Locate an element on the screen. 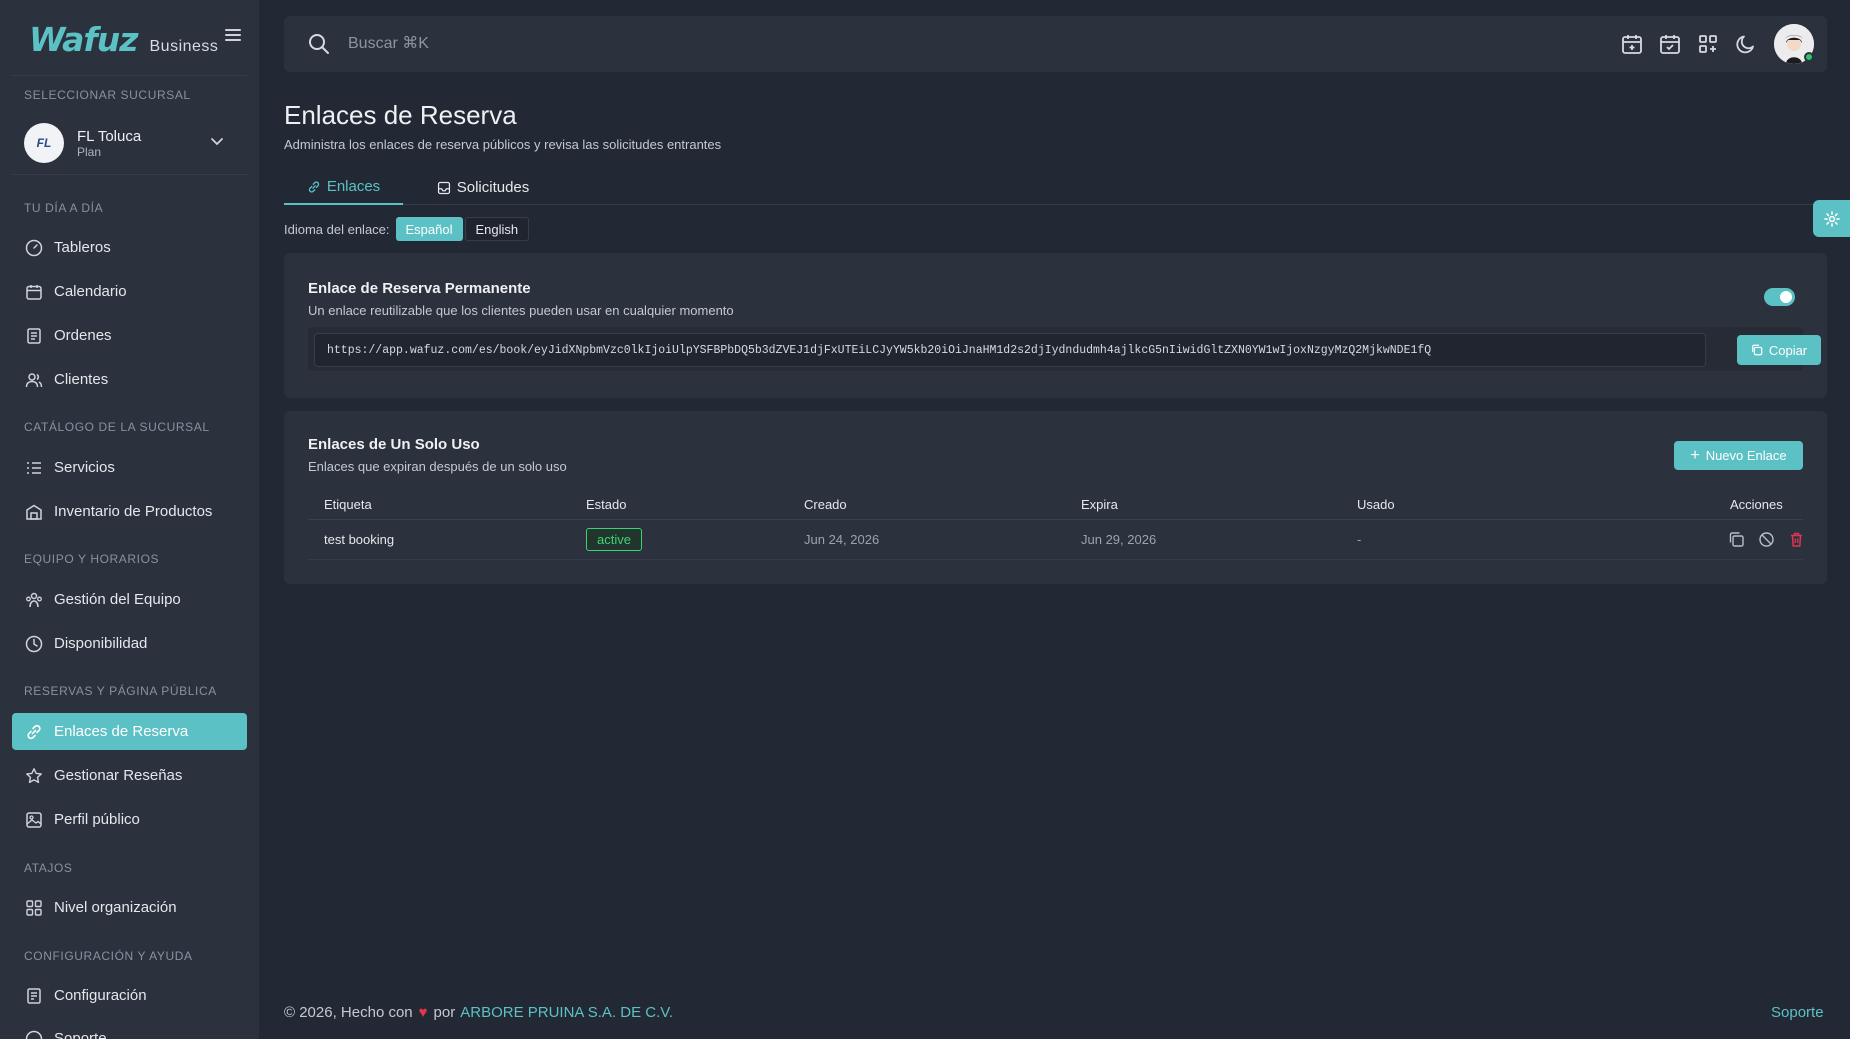 The image size is (1850, 1039). disable-icon is located at coordinates (1766, 539).